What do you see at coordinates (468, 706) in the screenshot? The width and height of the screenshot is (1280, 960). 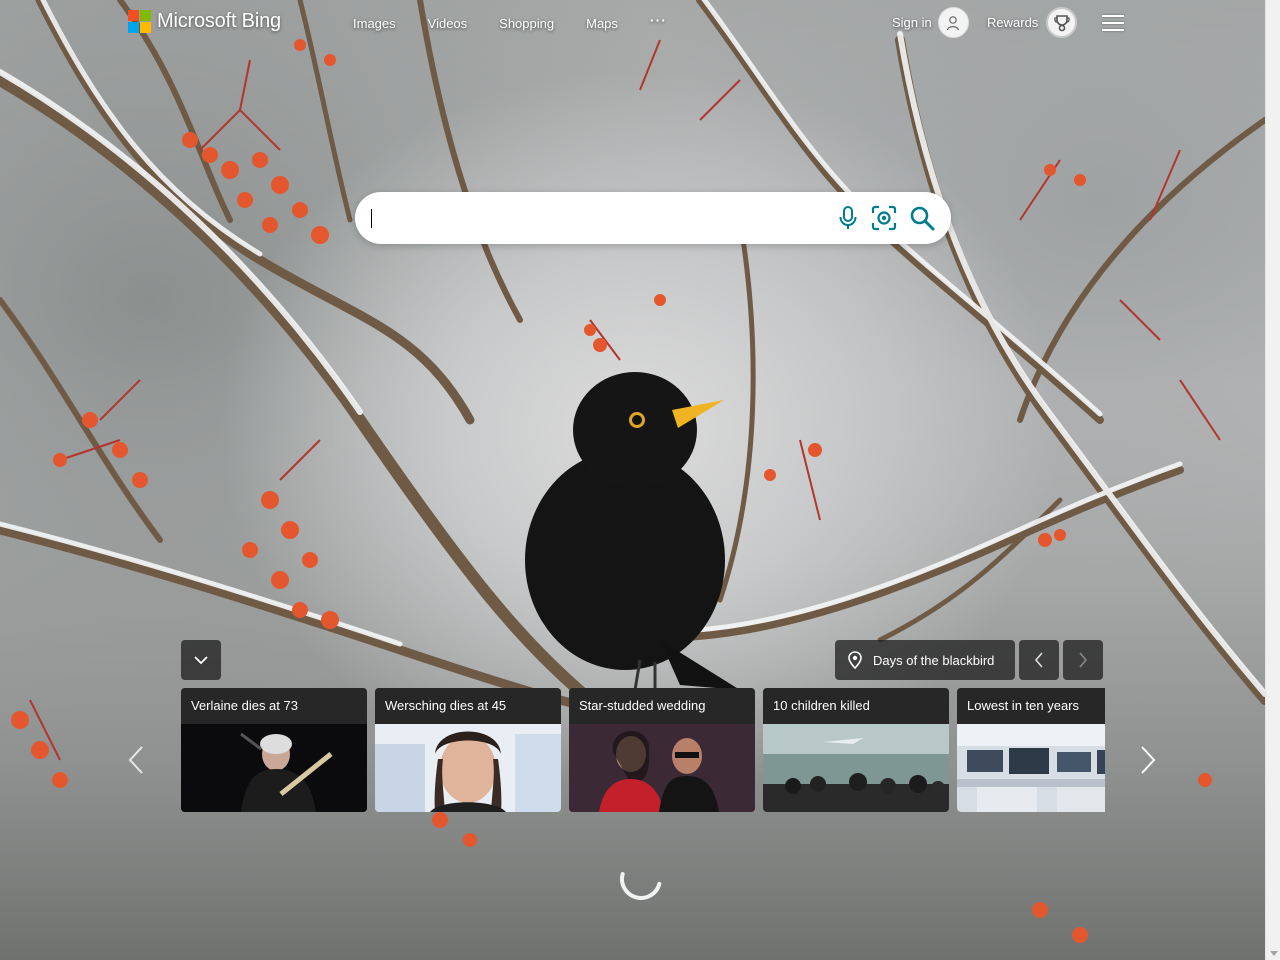 I see `news-card-headline: Wersching dies at 45` at bounding box center [468, 706].